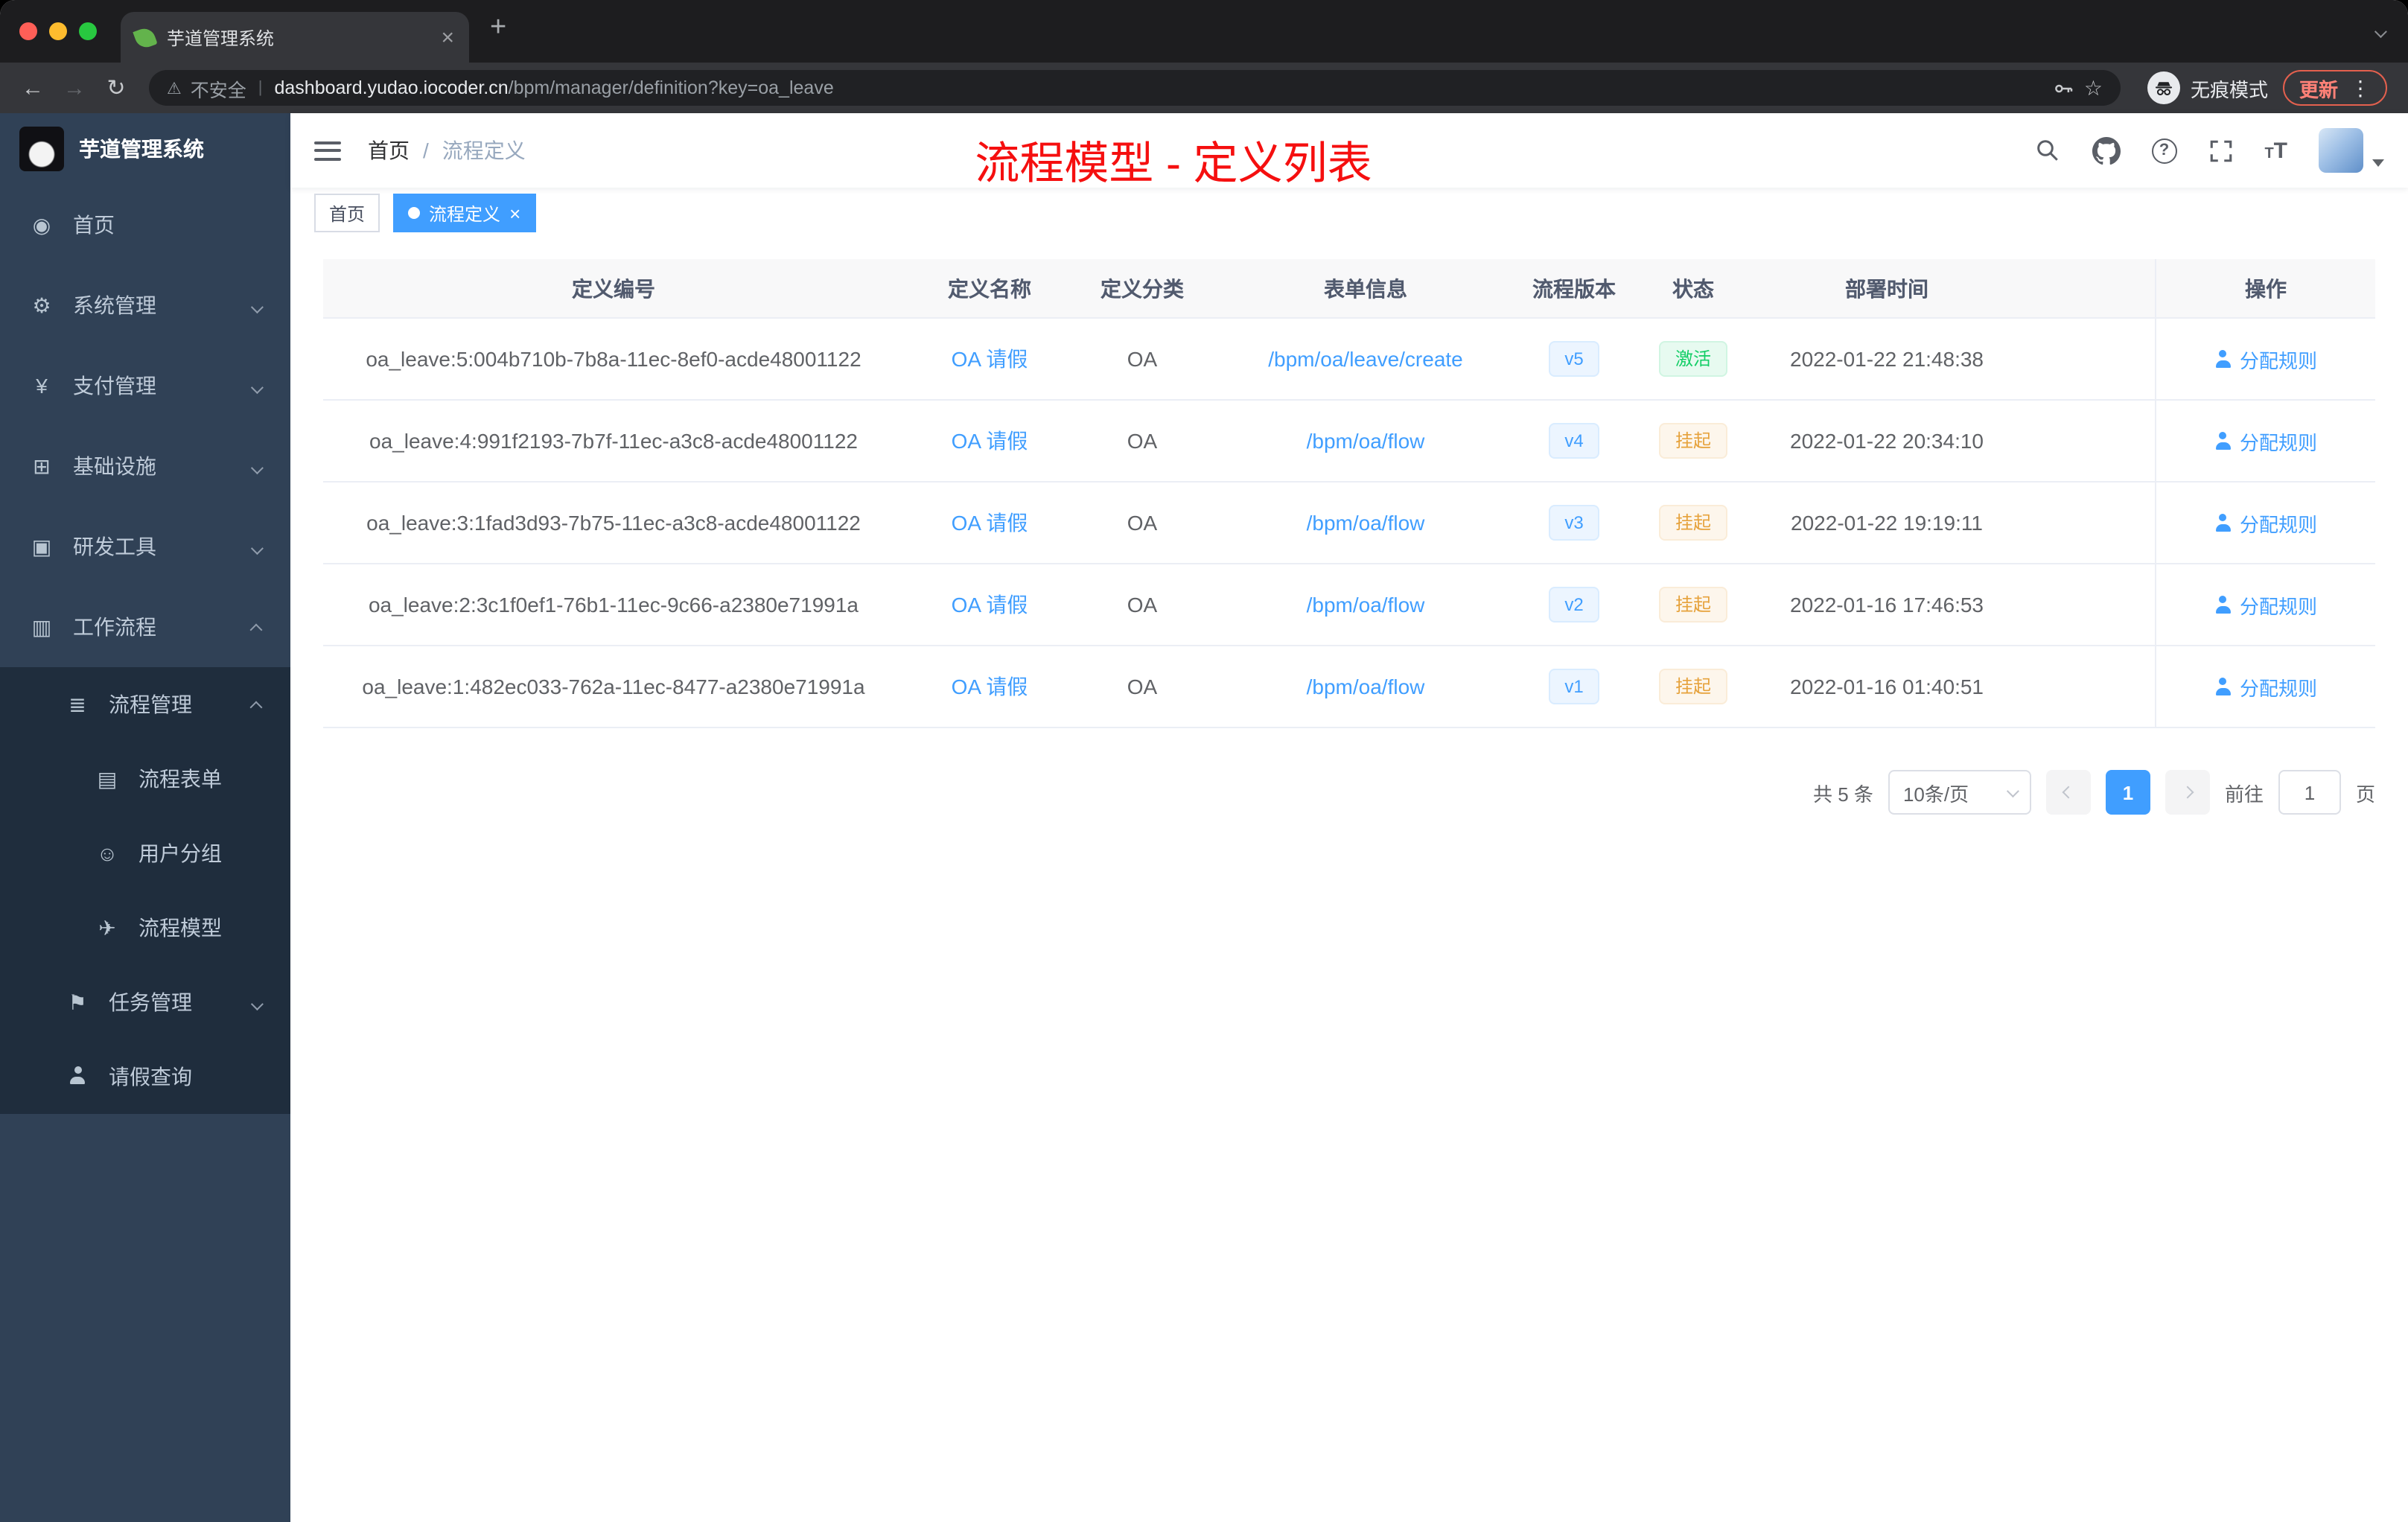  What do you see at coordinates (2187, 792) in the screenshot?
I see `next-page-button` at bounding box center [2187, 792].